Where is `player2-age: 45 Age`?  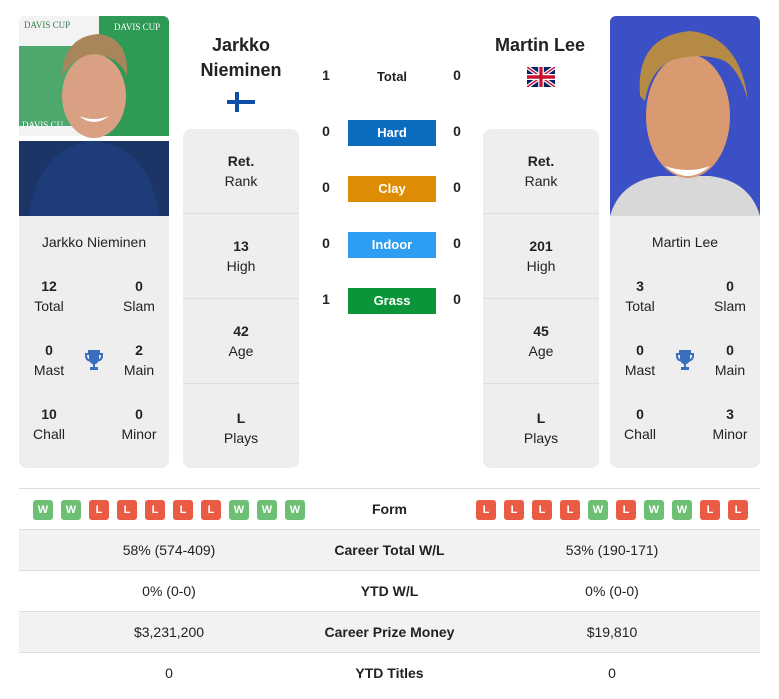 player2-age: 45 Age is located at coordinates (541, 341).